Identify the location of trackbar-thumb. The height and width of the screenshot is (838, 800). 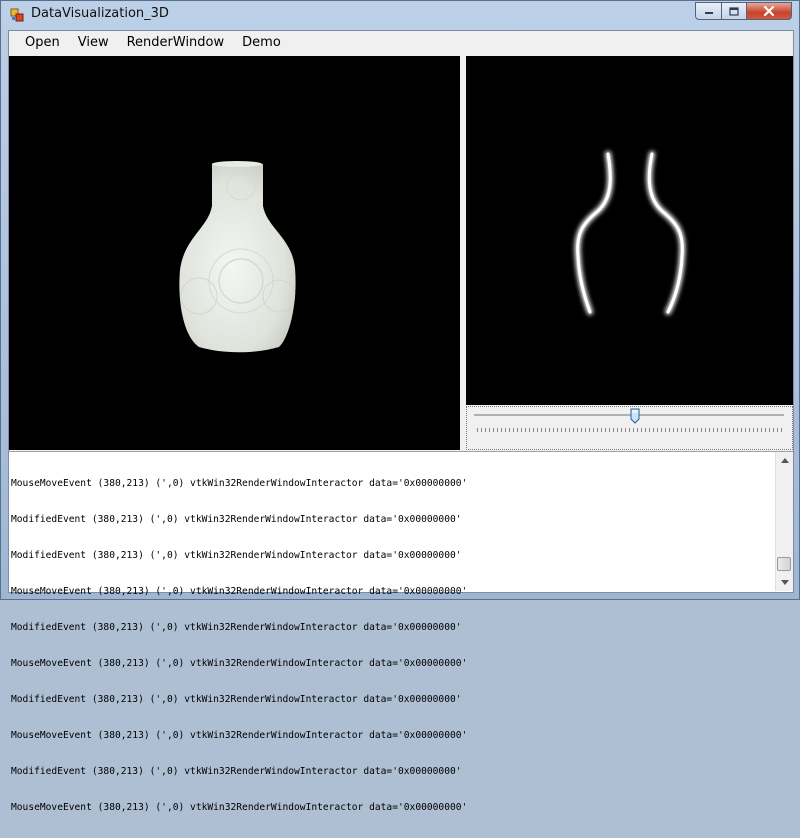
(635, 416).